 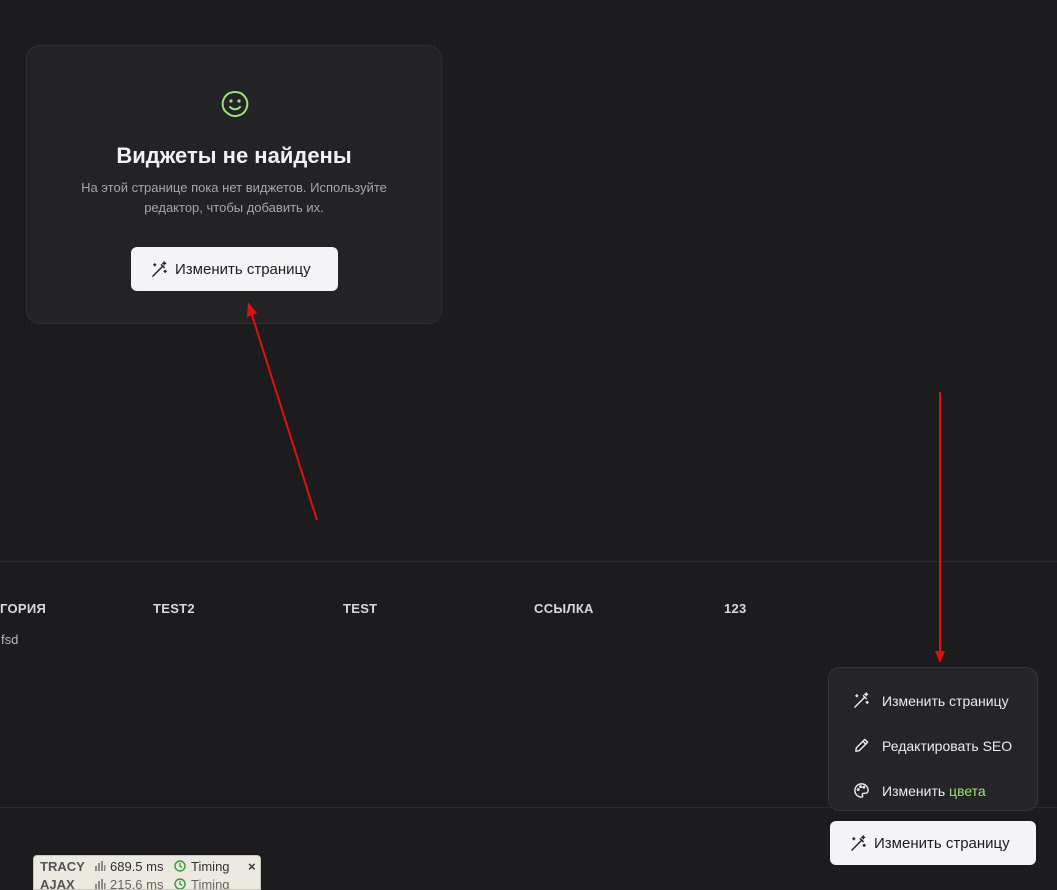 What do you see at coordinates (137, 883) in the screenshot?
I see `tracy-time-value: 215.6 ms` at bounding box center [137, 883].